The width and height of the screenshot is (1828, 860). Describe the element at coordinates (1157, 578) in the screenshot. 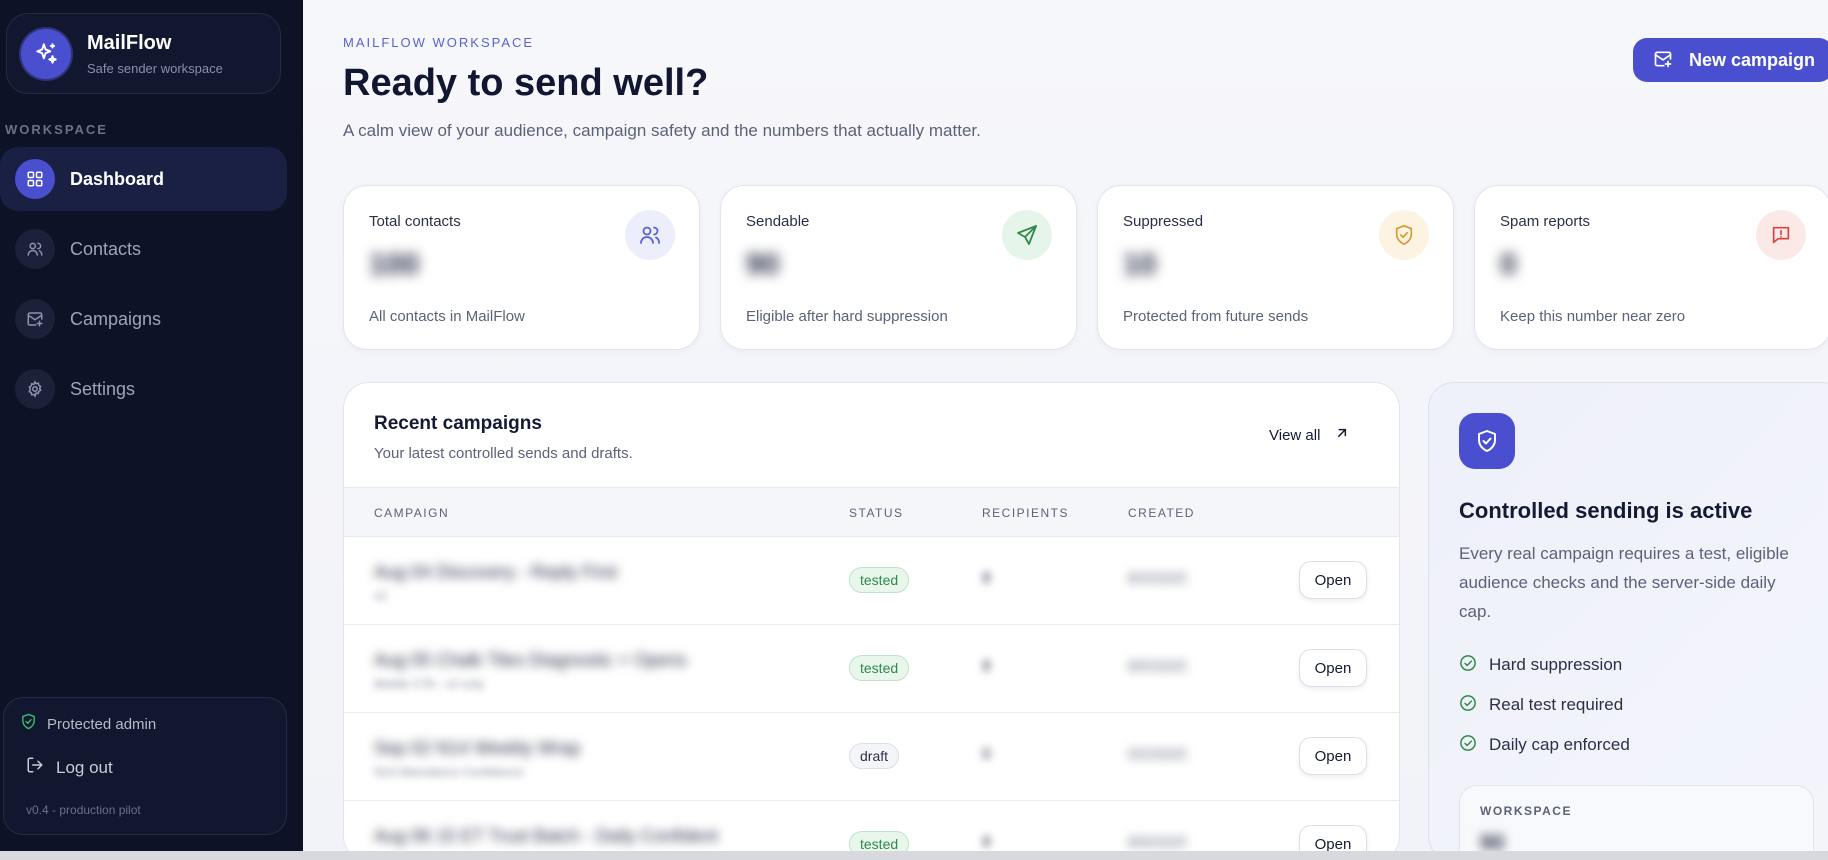

I see `created-date: 8/4/2025` at that location.